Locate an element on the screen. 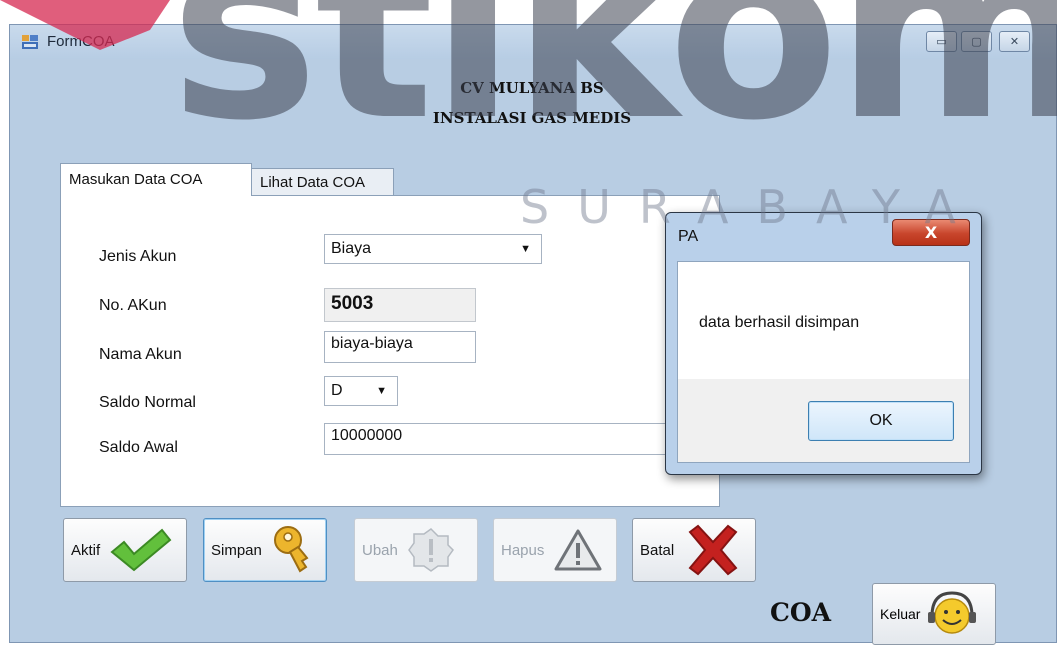 This screenshot has width=1057, height=645. nama-akun-input: biaya-biaya is located at coordinates (400, 347).